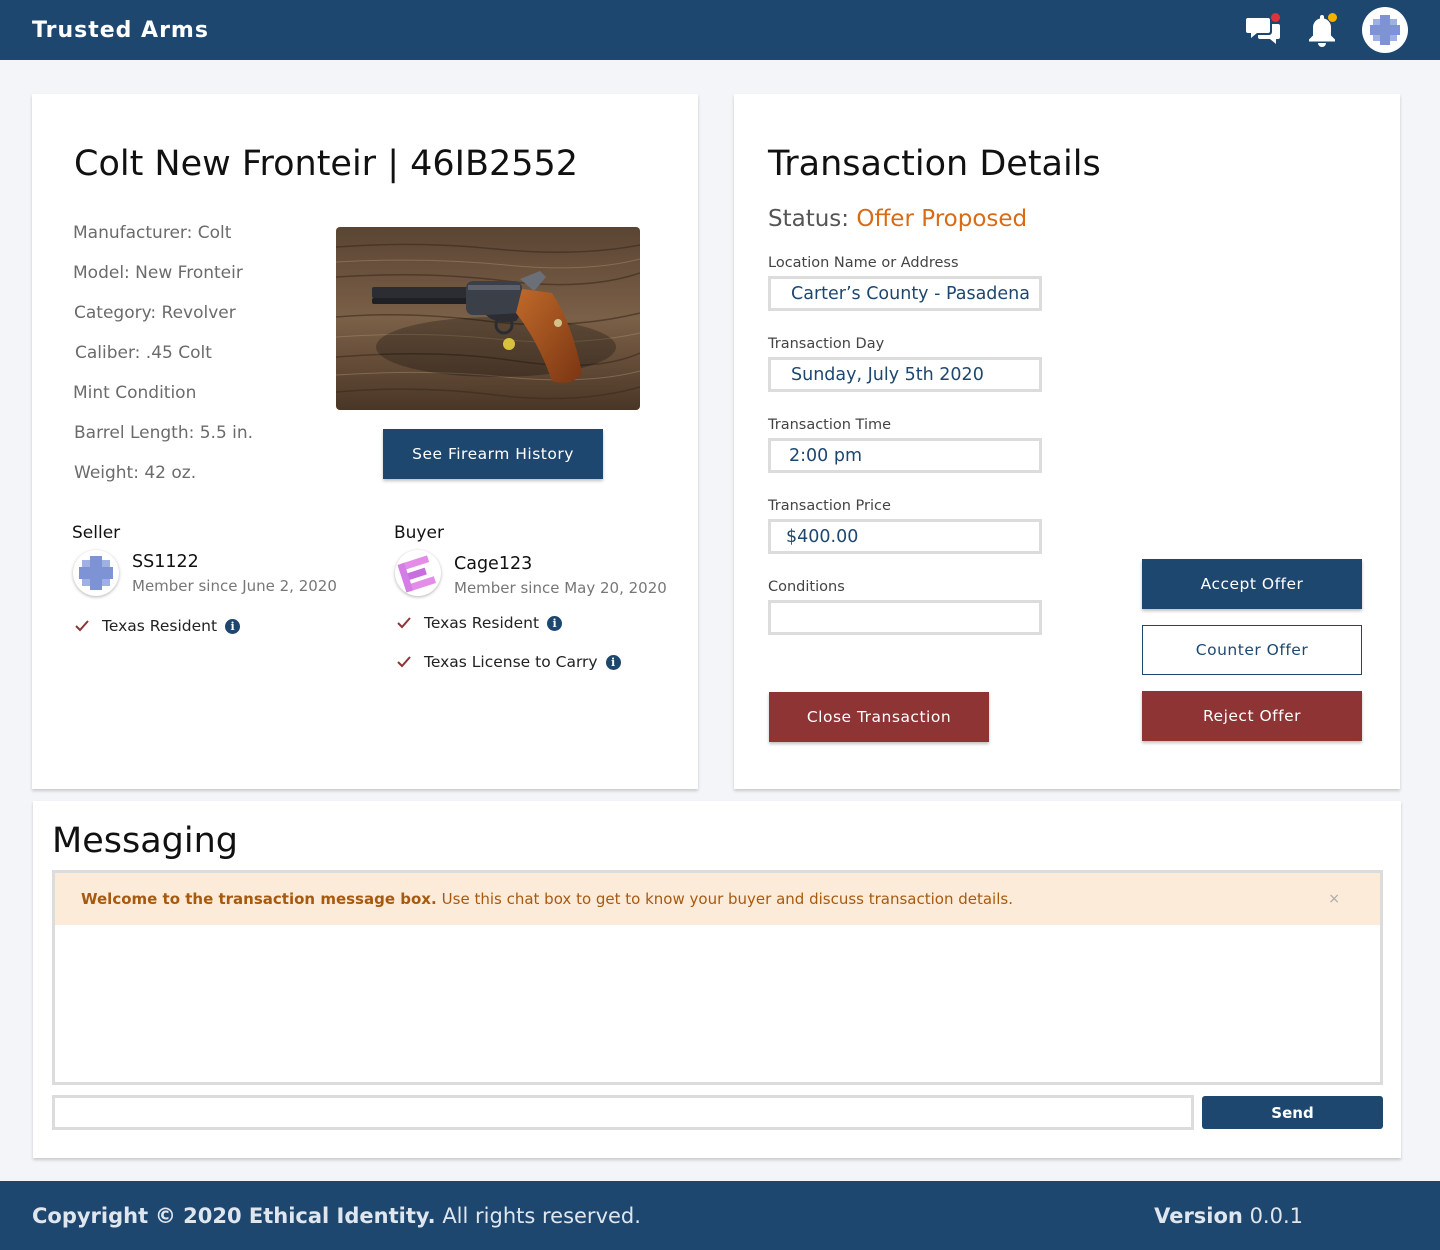  Describe the element at coordinates (1252, 650) in the screenshot. I see `counter-offer-button: Counter Offer` at that location.